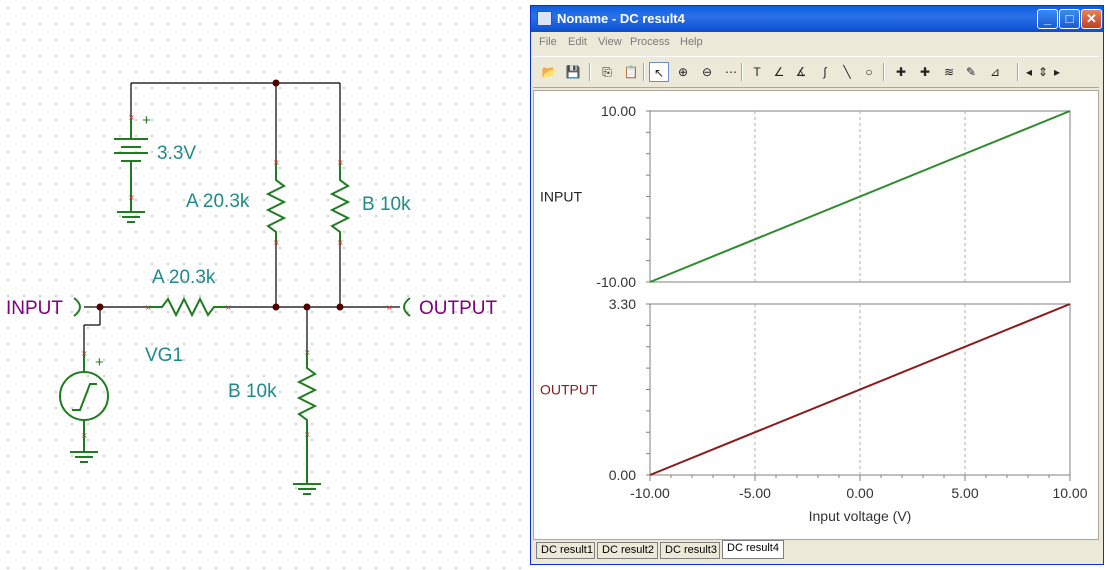 This screenshot has width=1110, height=570. Describe the element at coordinates (131, 170) in the screenshot. I see `battery-symbol` at that location.